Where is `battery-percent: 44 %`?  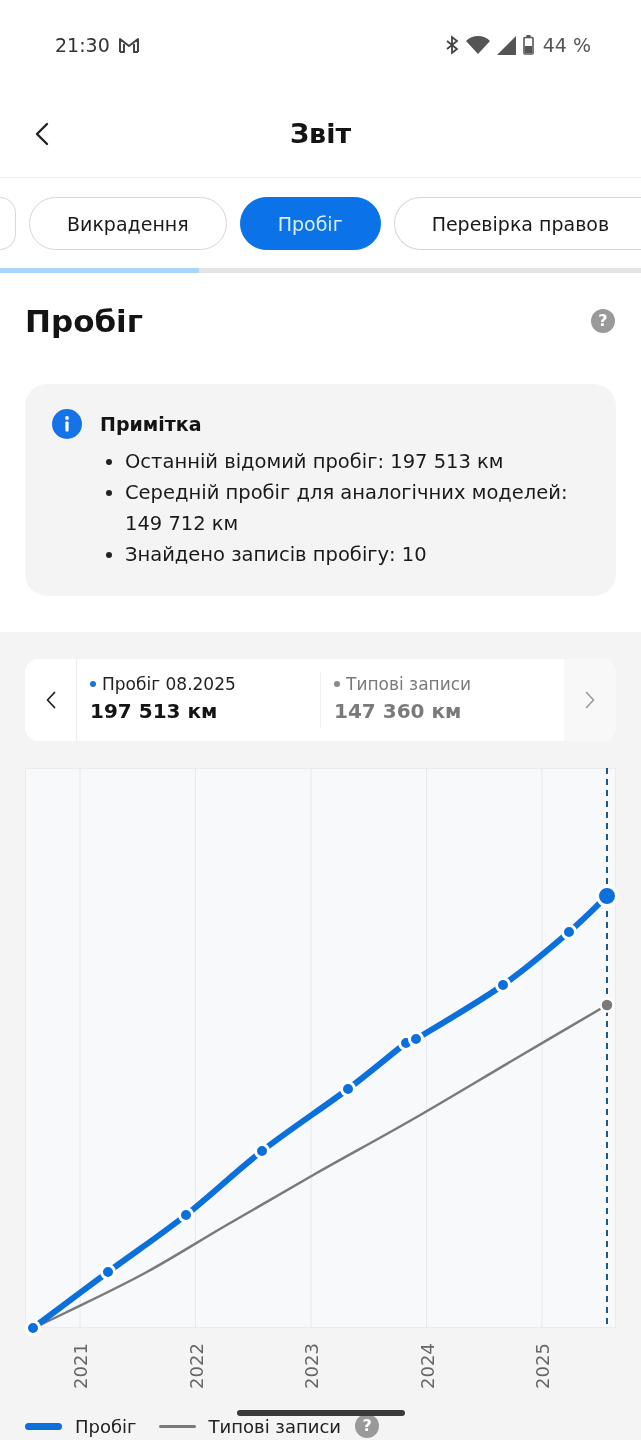
battery-percent: 44 % is located at coordinates (566, 45).